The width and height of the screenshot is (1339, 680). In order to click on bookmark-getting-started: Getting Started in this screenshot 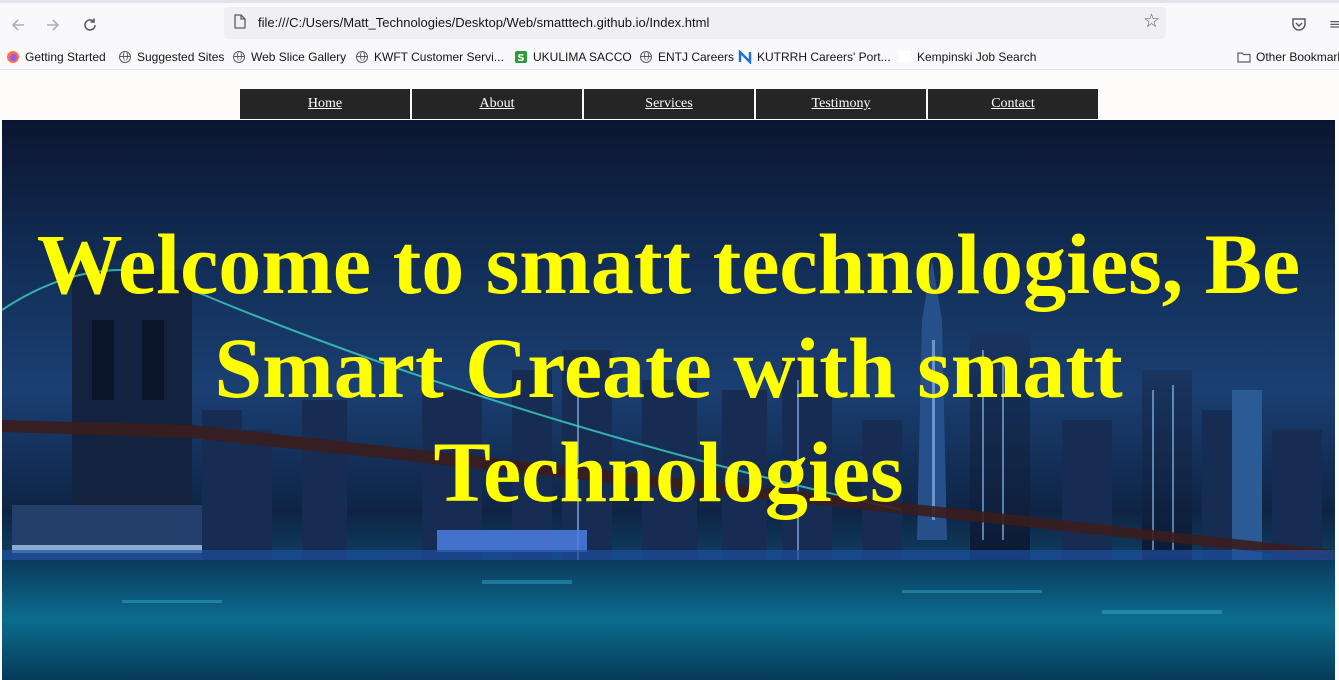, I will do `click(56, 57)`.